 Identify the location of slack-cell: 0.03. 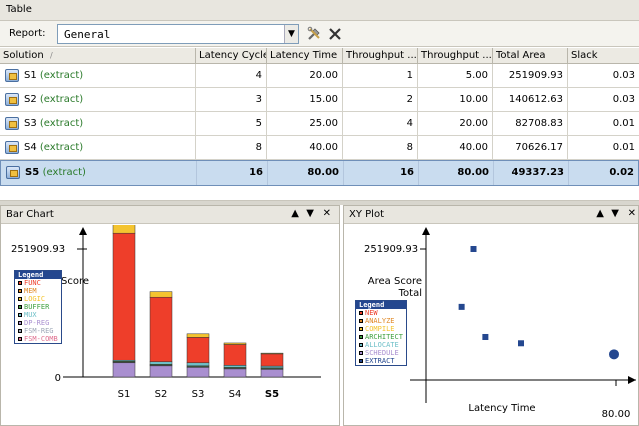
(623, 99).